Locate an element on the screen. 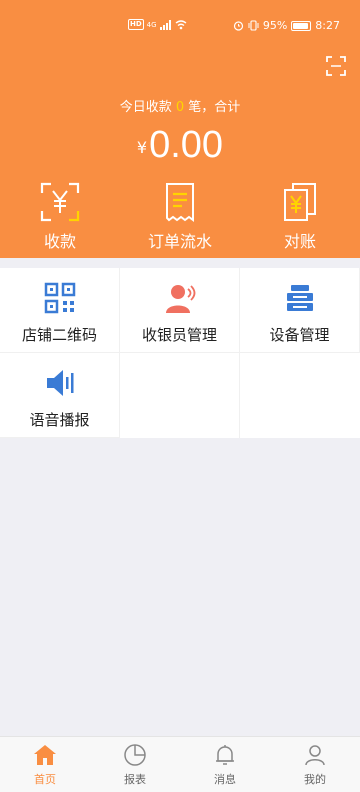 Image resolution: width=360 pixels, height=792 pixels. clock: 8:27 is located at coordinates (327, 25).